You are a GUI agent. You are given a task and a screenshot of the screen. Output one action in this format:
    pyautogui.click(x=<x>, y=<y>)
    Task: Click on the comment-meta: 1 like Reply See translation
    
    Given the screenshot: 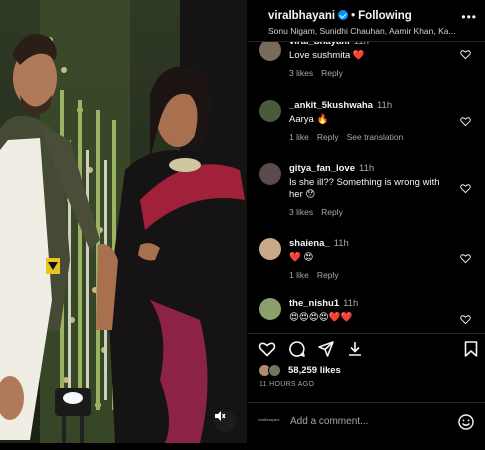 What is the action you would take?
    pyautogui.click(x=369, y=137)
    